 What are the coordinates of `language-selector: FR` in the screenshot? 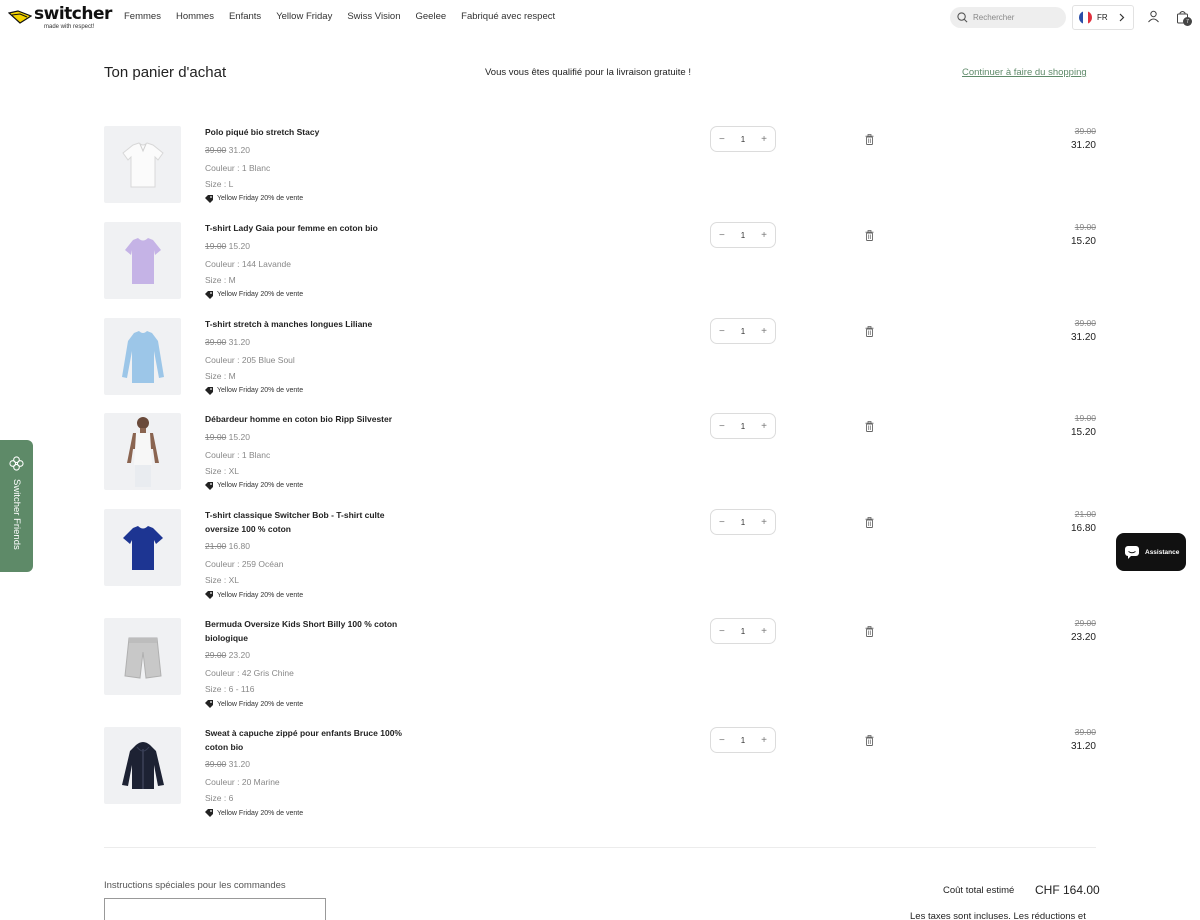 It's located at (1103, 17).